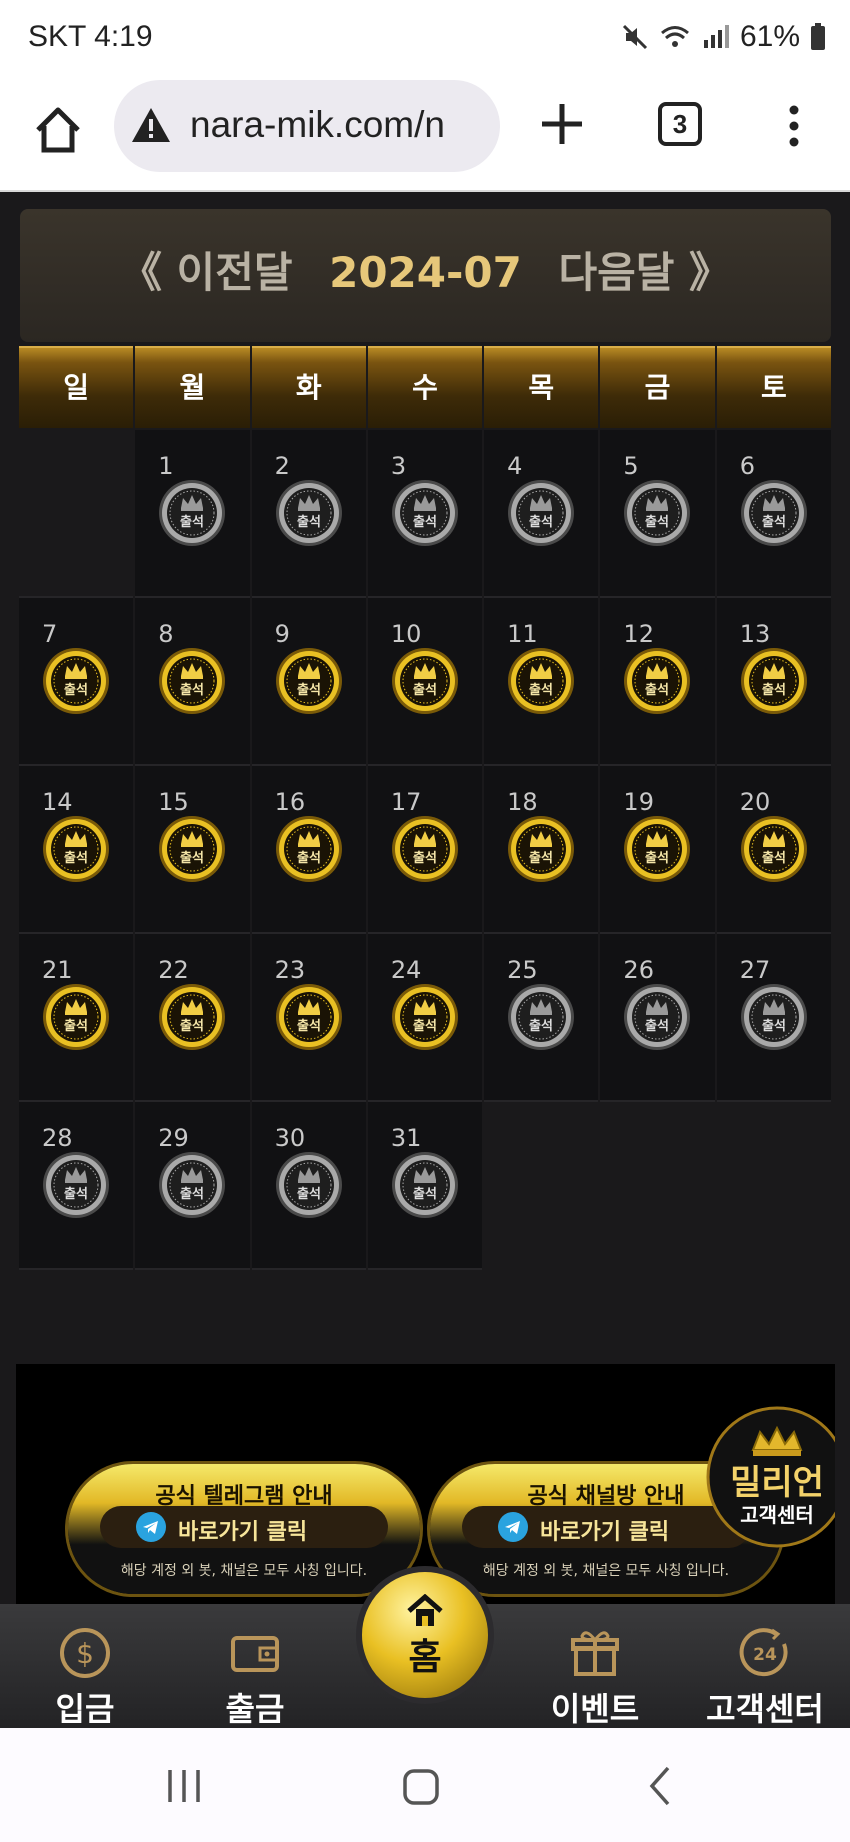  I want to click on calendar-day-cell: 1 출석, so click(192, 514).